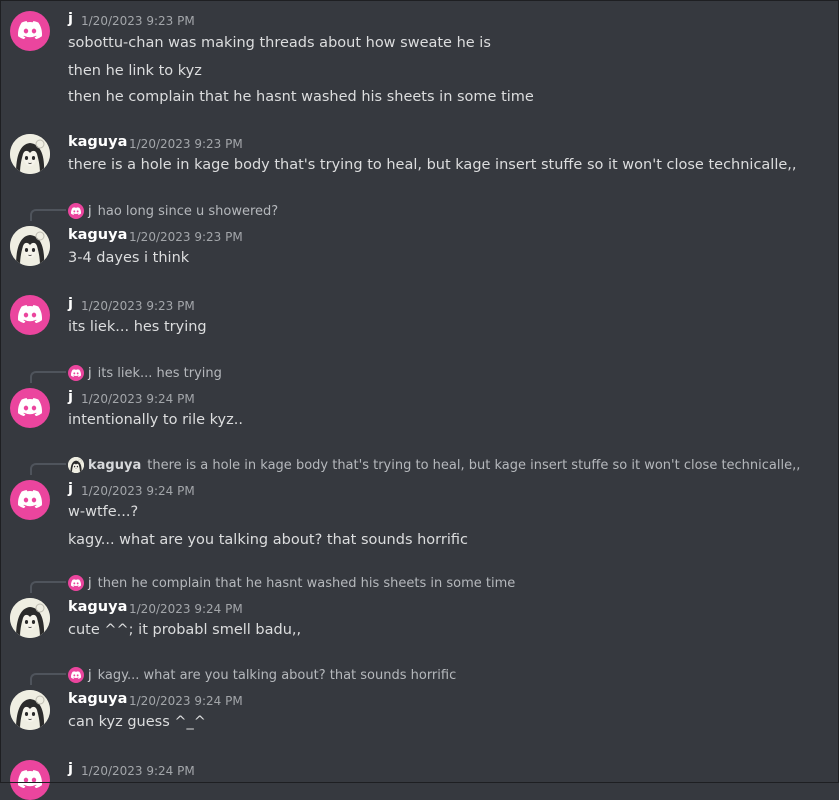 This screenshot has width=839, height=800. What do you see at coordinates (137, 327) in the screenshot?
I see `message-text: its liek... hes trying` at bounding box center [137, 327].